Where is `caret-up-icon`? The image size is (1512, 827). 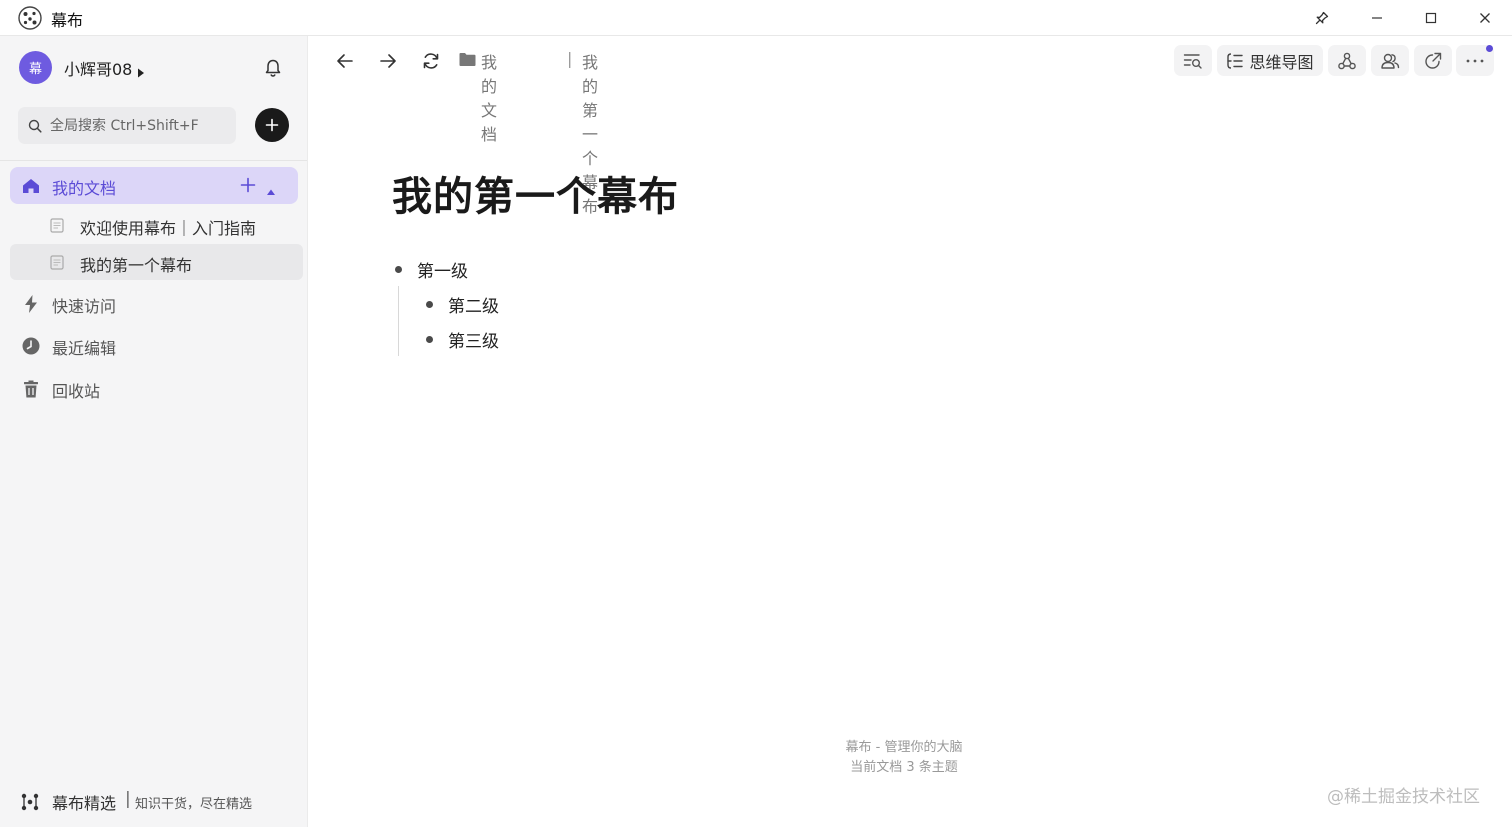
caret-up-icon is located at coordinates (271, 190).